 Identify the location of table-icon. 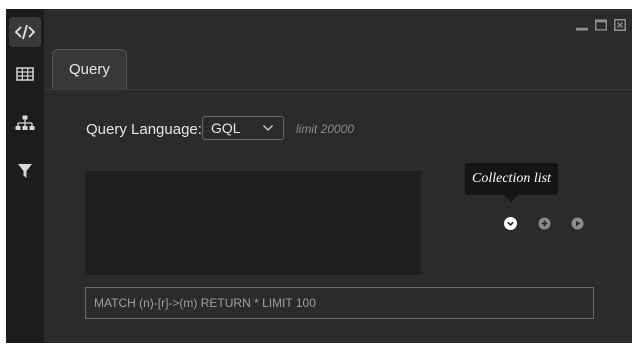
(25, 74).